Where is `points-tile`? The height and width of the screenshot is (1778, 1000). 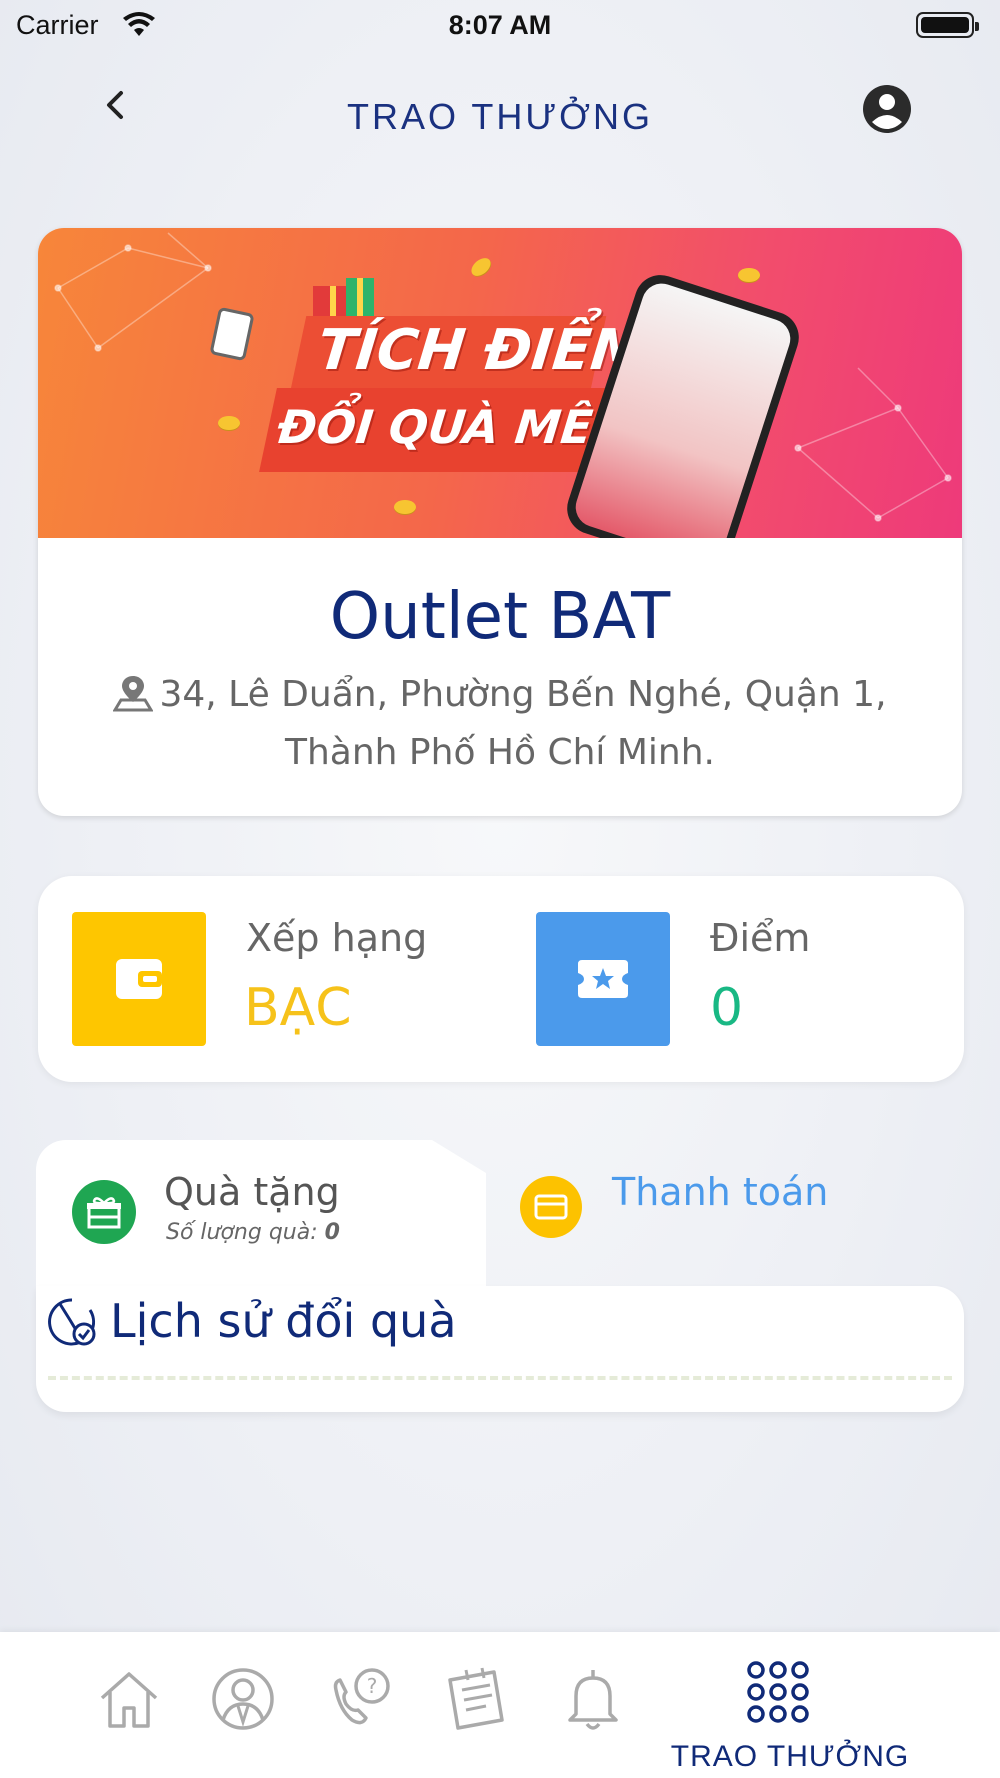
points-tile is located at coordinates (603, 979).